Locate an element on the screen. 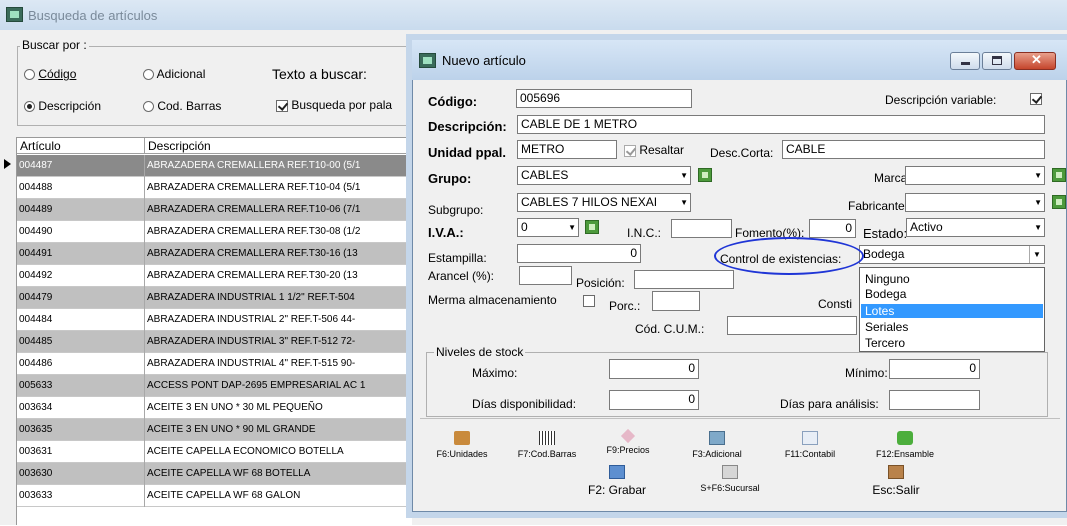 The height and width of the screenshot is (526, 1067). marca-add-icon is located at coordinates (1059, 175).